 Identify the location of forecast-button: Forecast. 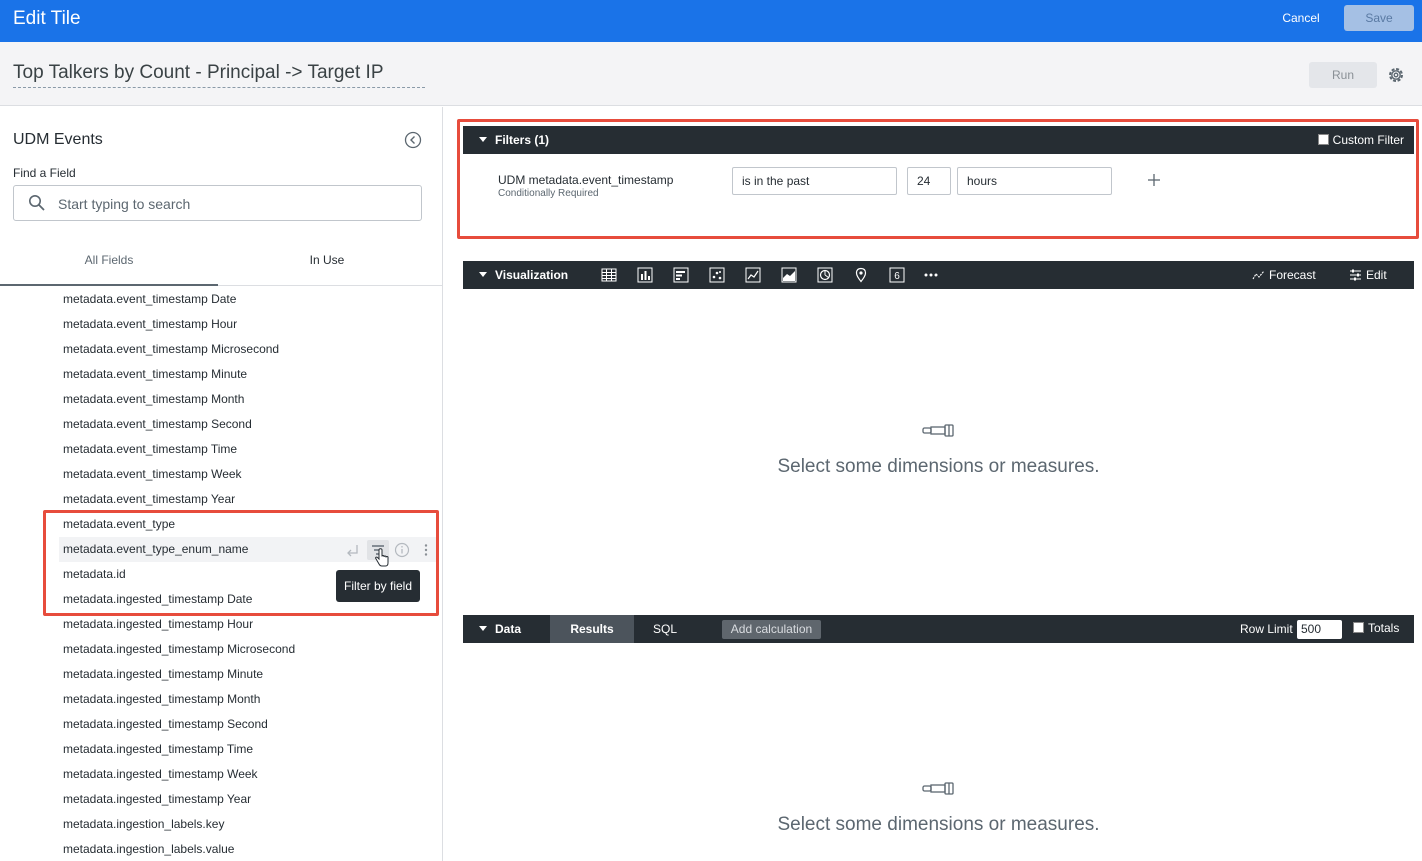
(1284, 275).